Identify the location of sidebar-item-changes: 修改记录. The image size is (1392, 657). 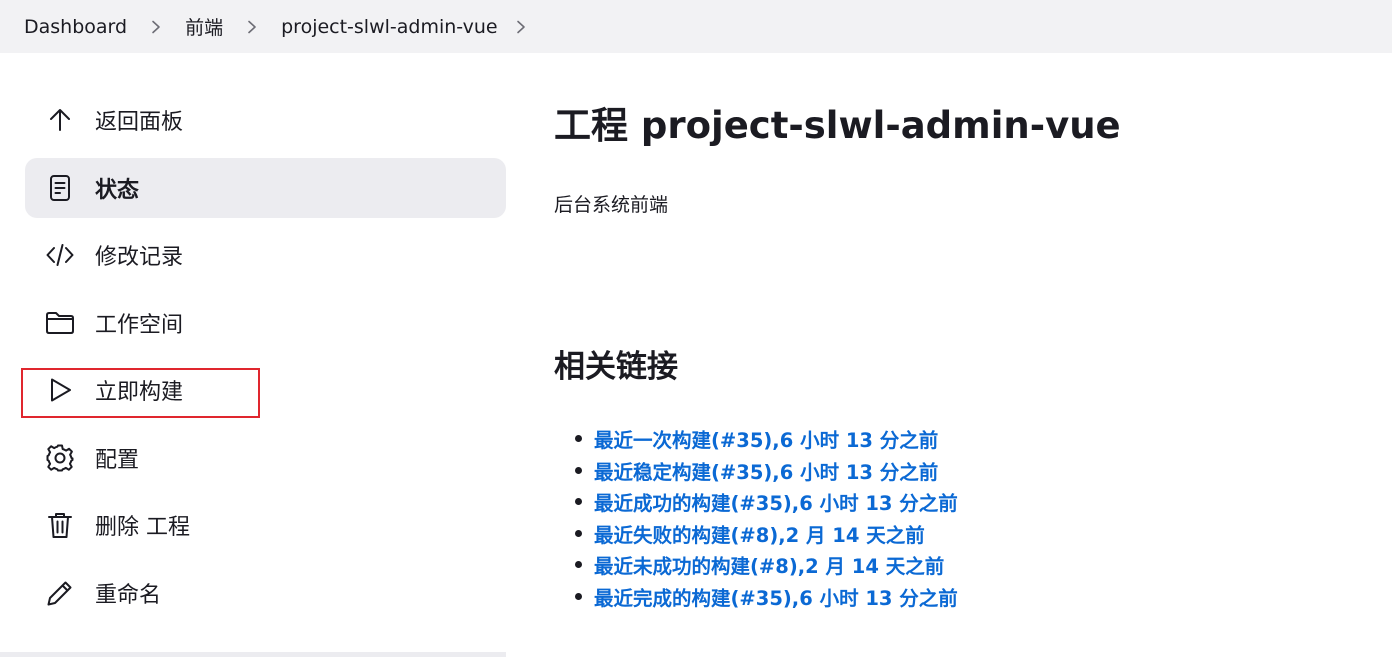
(265, 255).